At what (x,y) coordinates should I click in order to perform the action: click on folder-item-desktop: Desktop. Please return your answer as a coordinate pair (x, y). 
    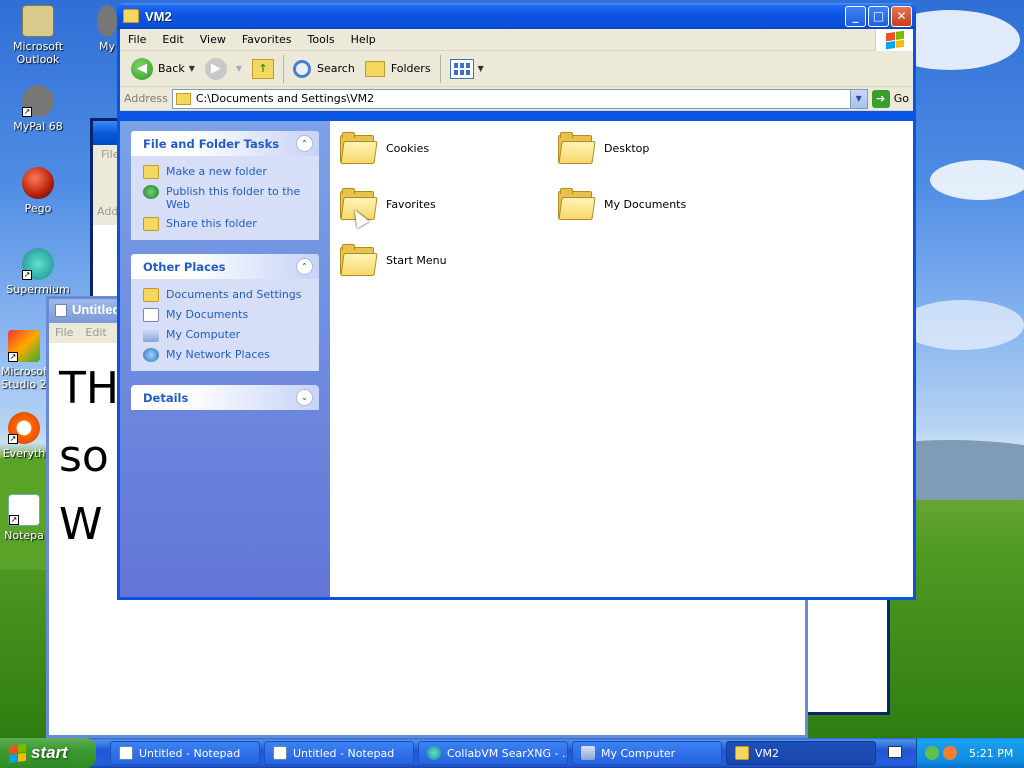
    Looking at the image, I should click on (658, 148).